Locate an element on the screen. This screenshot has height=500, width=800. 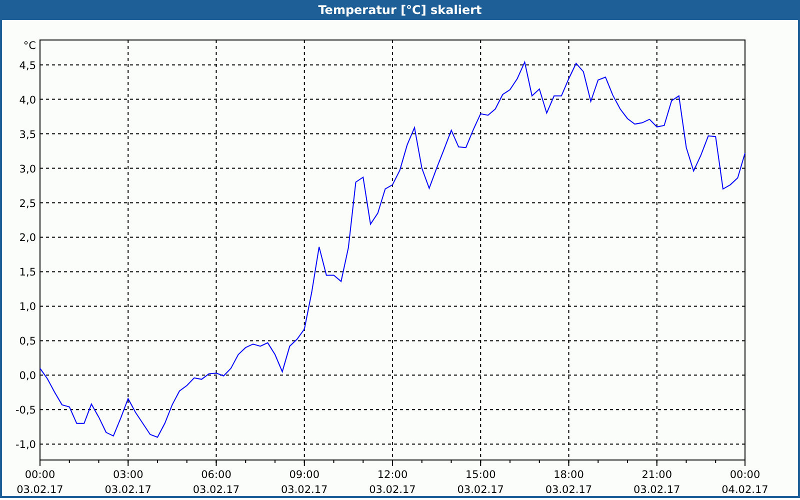
y-tick-label: 4,0 is located at coordinates (27, 100).